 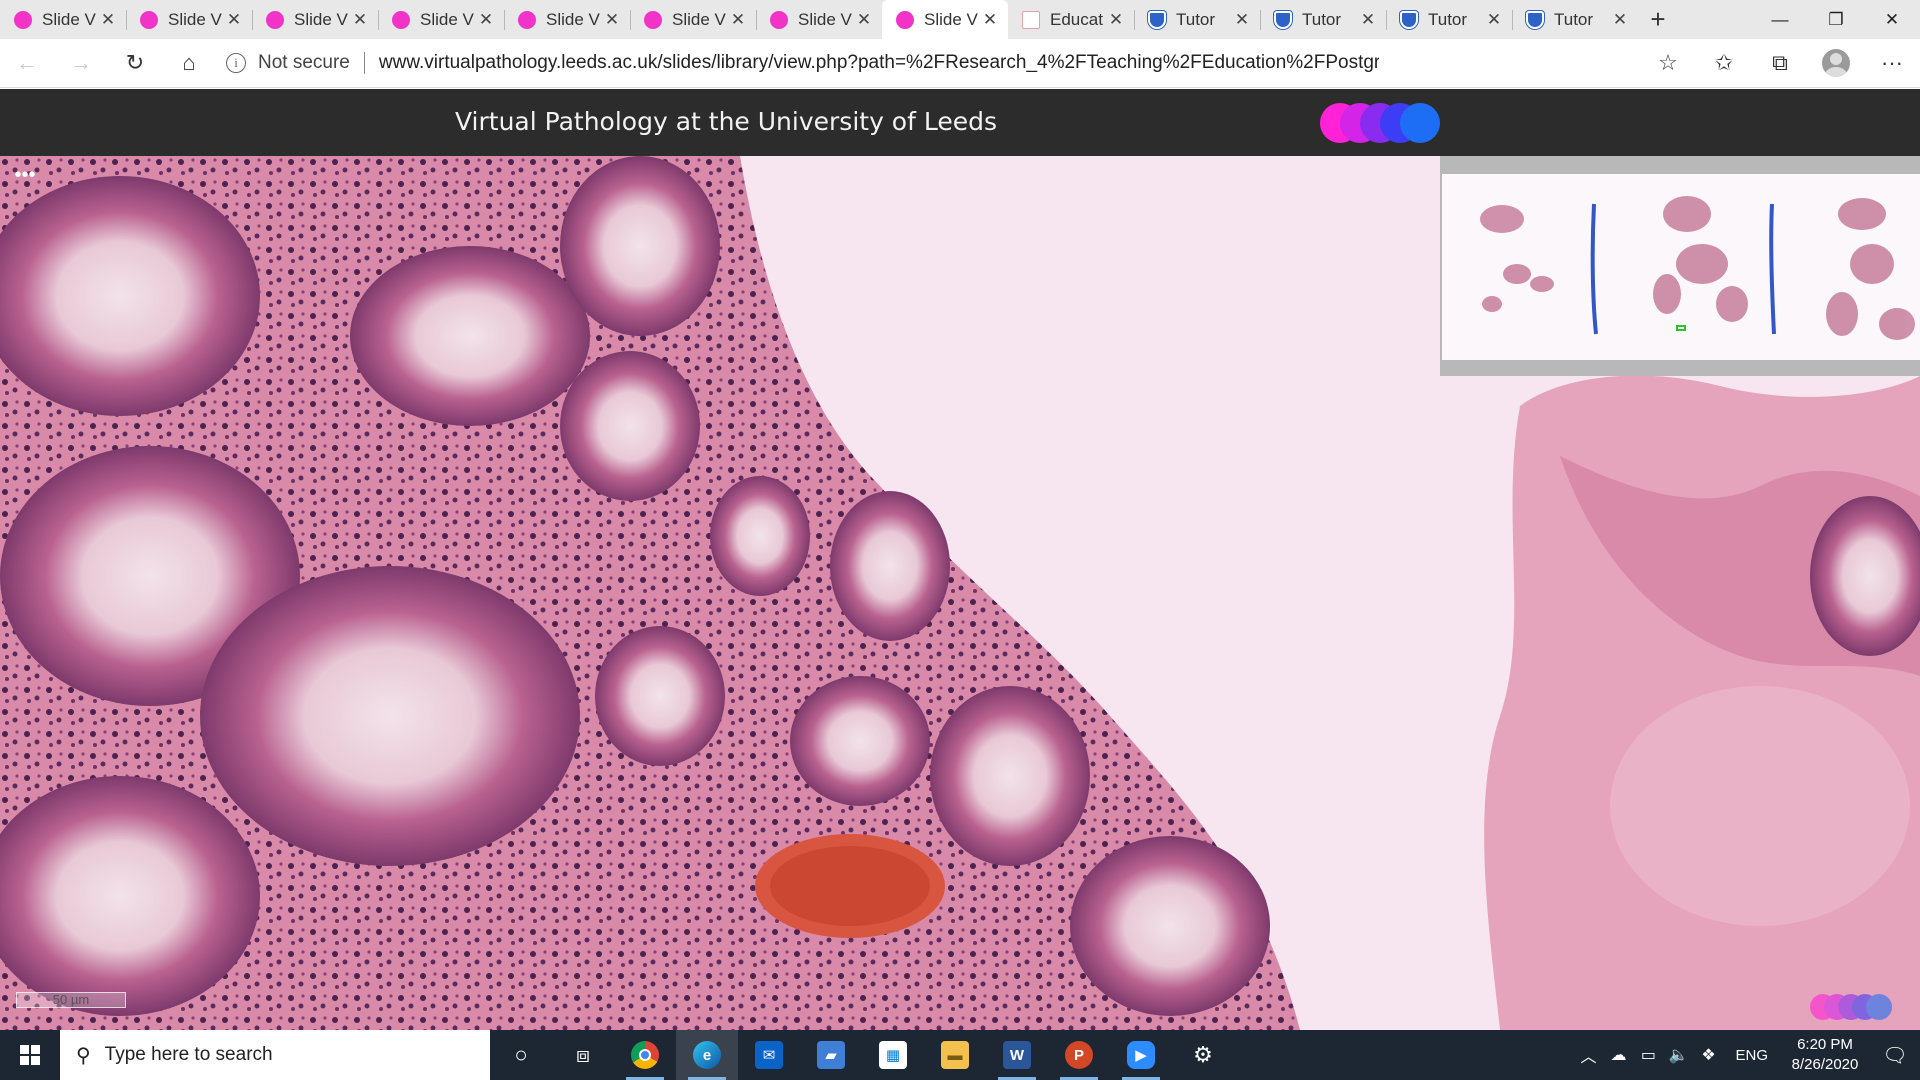 What do you see at coordinates (189, 63) in the screenshot?
I see `home-button: ⌂` at bounding box center [189, 63].